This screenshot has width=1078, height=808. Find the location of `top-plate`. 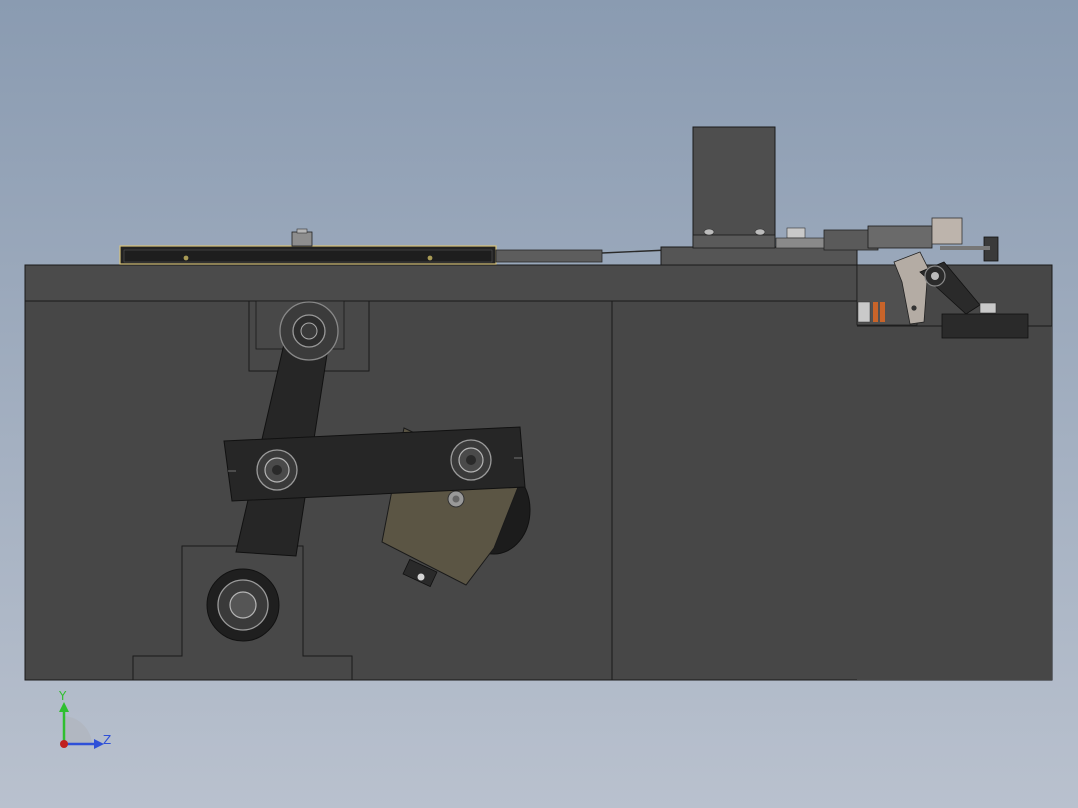

top-plate is located at coordinates (441, 283).